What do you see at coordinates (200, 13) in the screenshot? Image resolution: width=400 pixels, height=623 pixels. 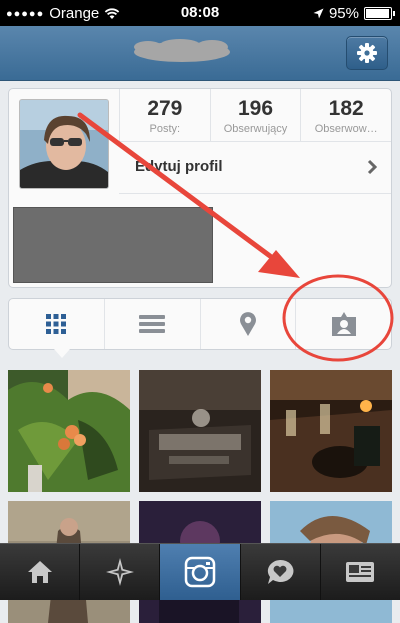 I see `status-bar: ●●●●● Orange 08:08 95%` at bounding box center [200, 13].